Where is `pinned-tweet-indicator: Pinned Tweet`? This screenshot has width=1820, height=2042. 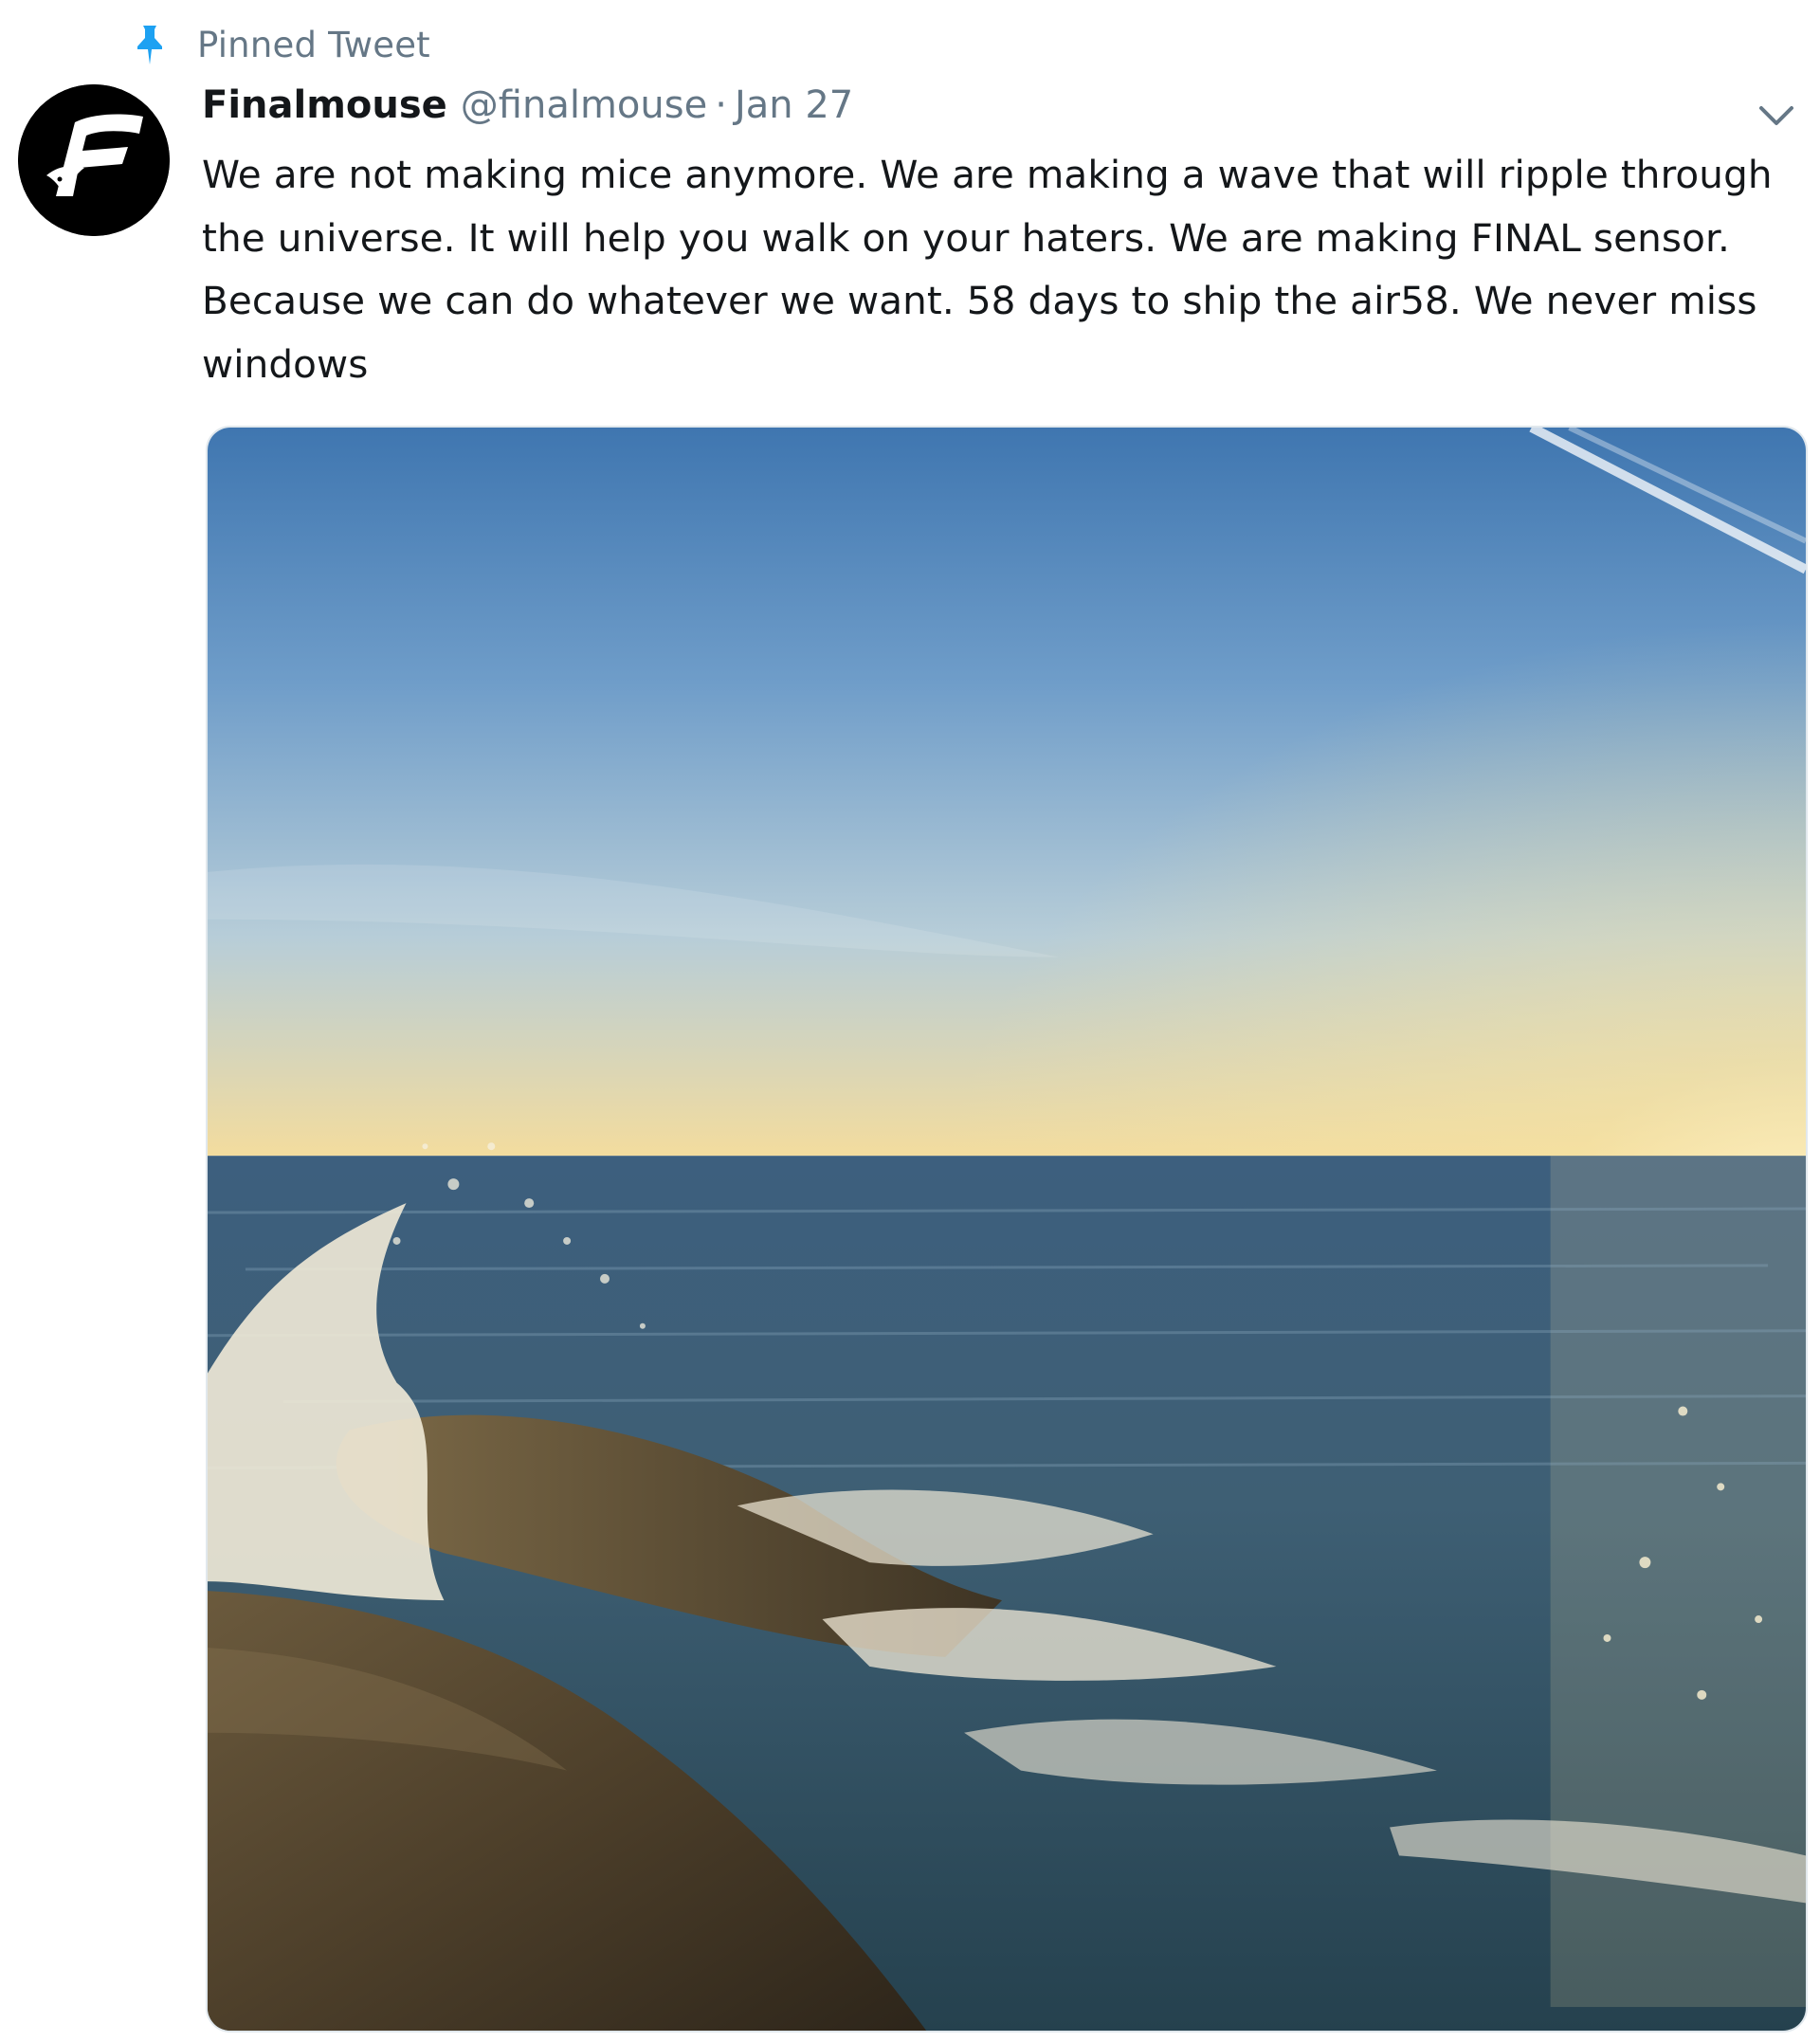
pinned-tweet-indicator: Pinned Tweet is located at coordinates (280, 44).